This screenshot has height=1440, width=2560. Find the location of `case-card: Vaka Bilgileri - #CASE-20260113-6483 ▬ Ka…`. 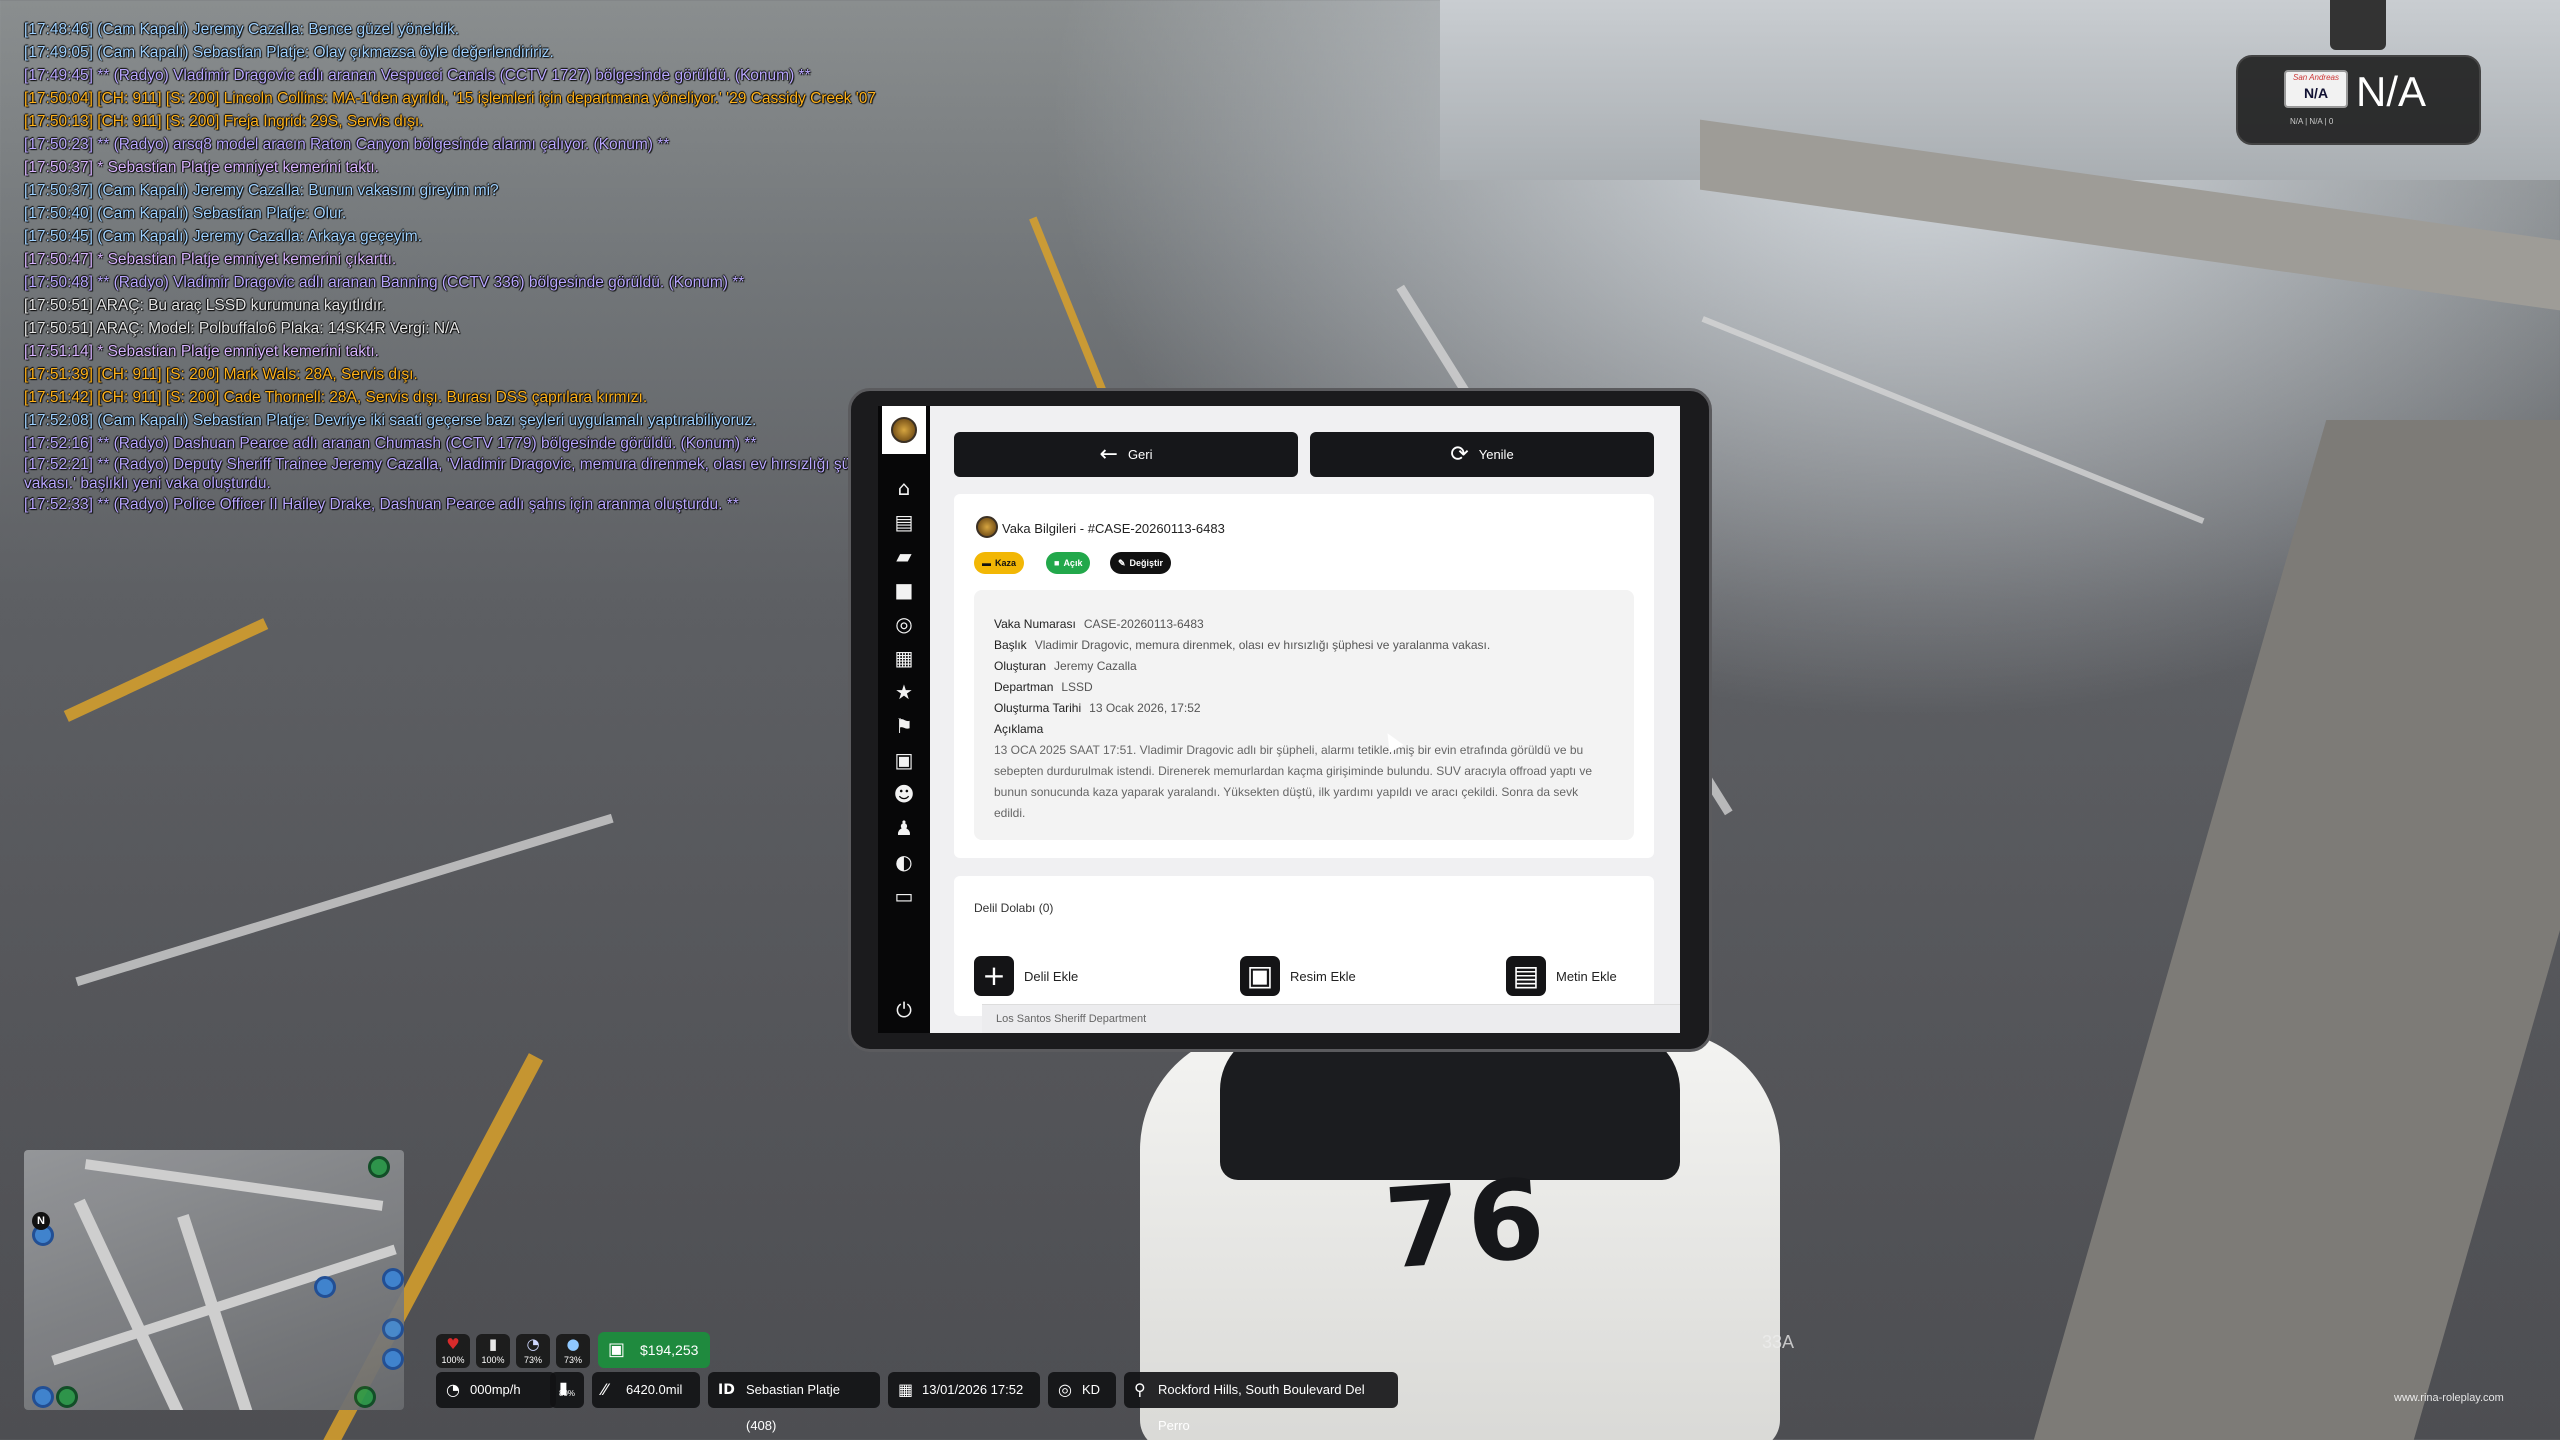

case-card: Vaka Bilgileri - #CASE-20260113-6483 ▬ Ka… is located at coordinates (1304, 676).